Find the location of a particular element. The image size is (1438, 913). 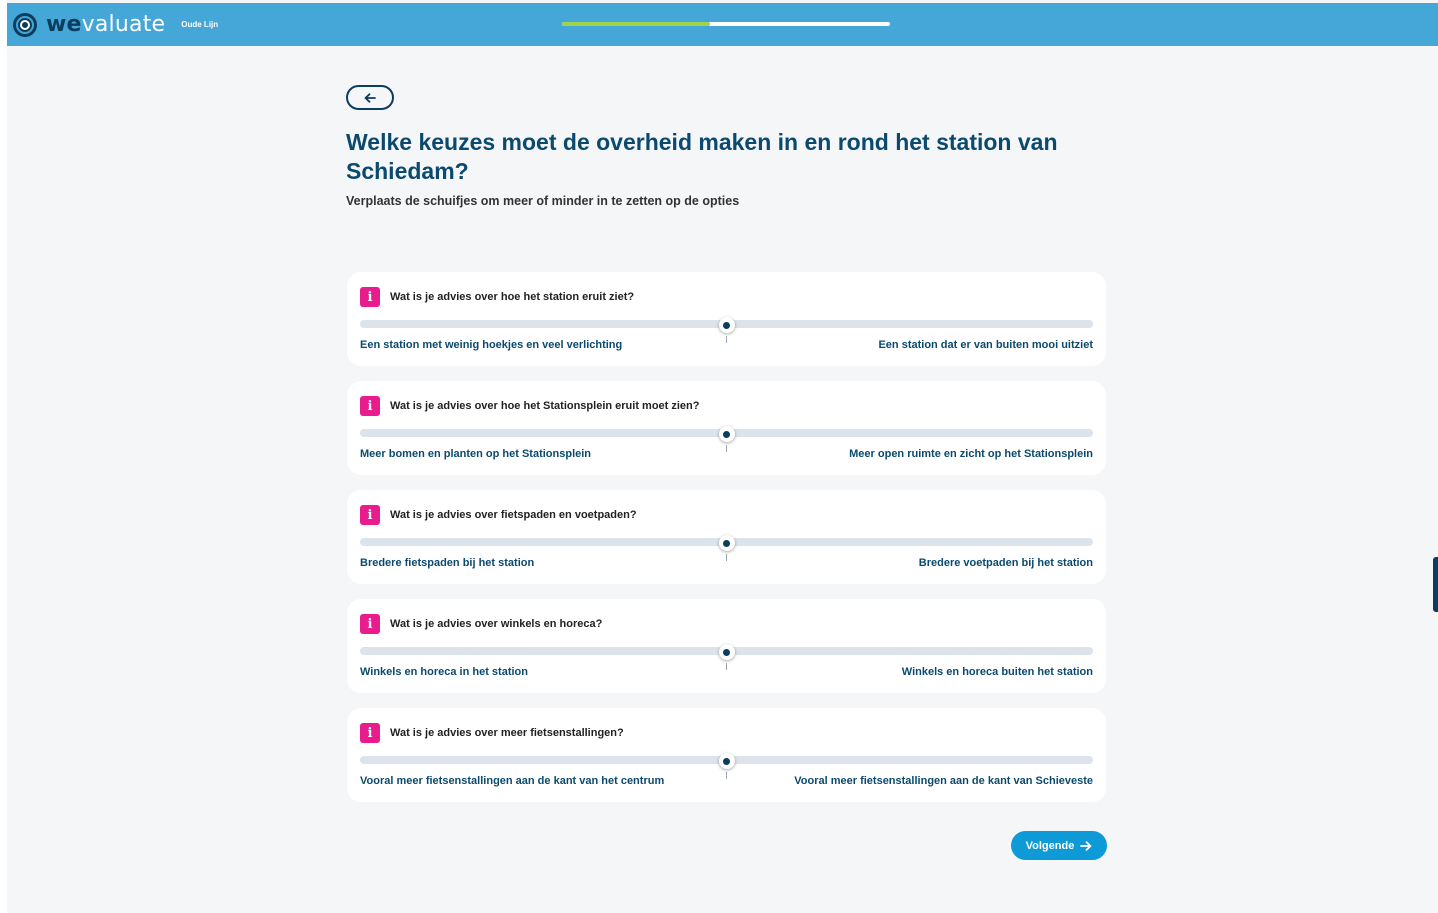

wevaluate-logo: wevaluate is located at coordinates (88, 25).